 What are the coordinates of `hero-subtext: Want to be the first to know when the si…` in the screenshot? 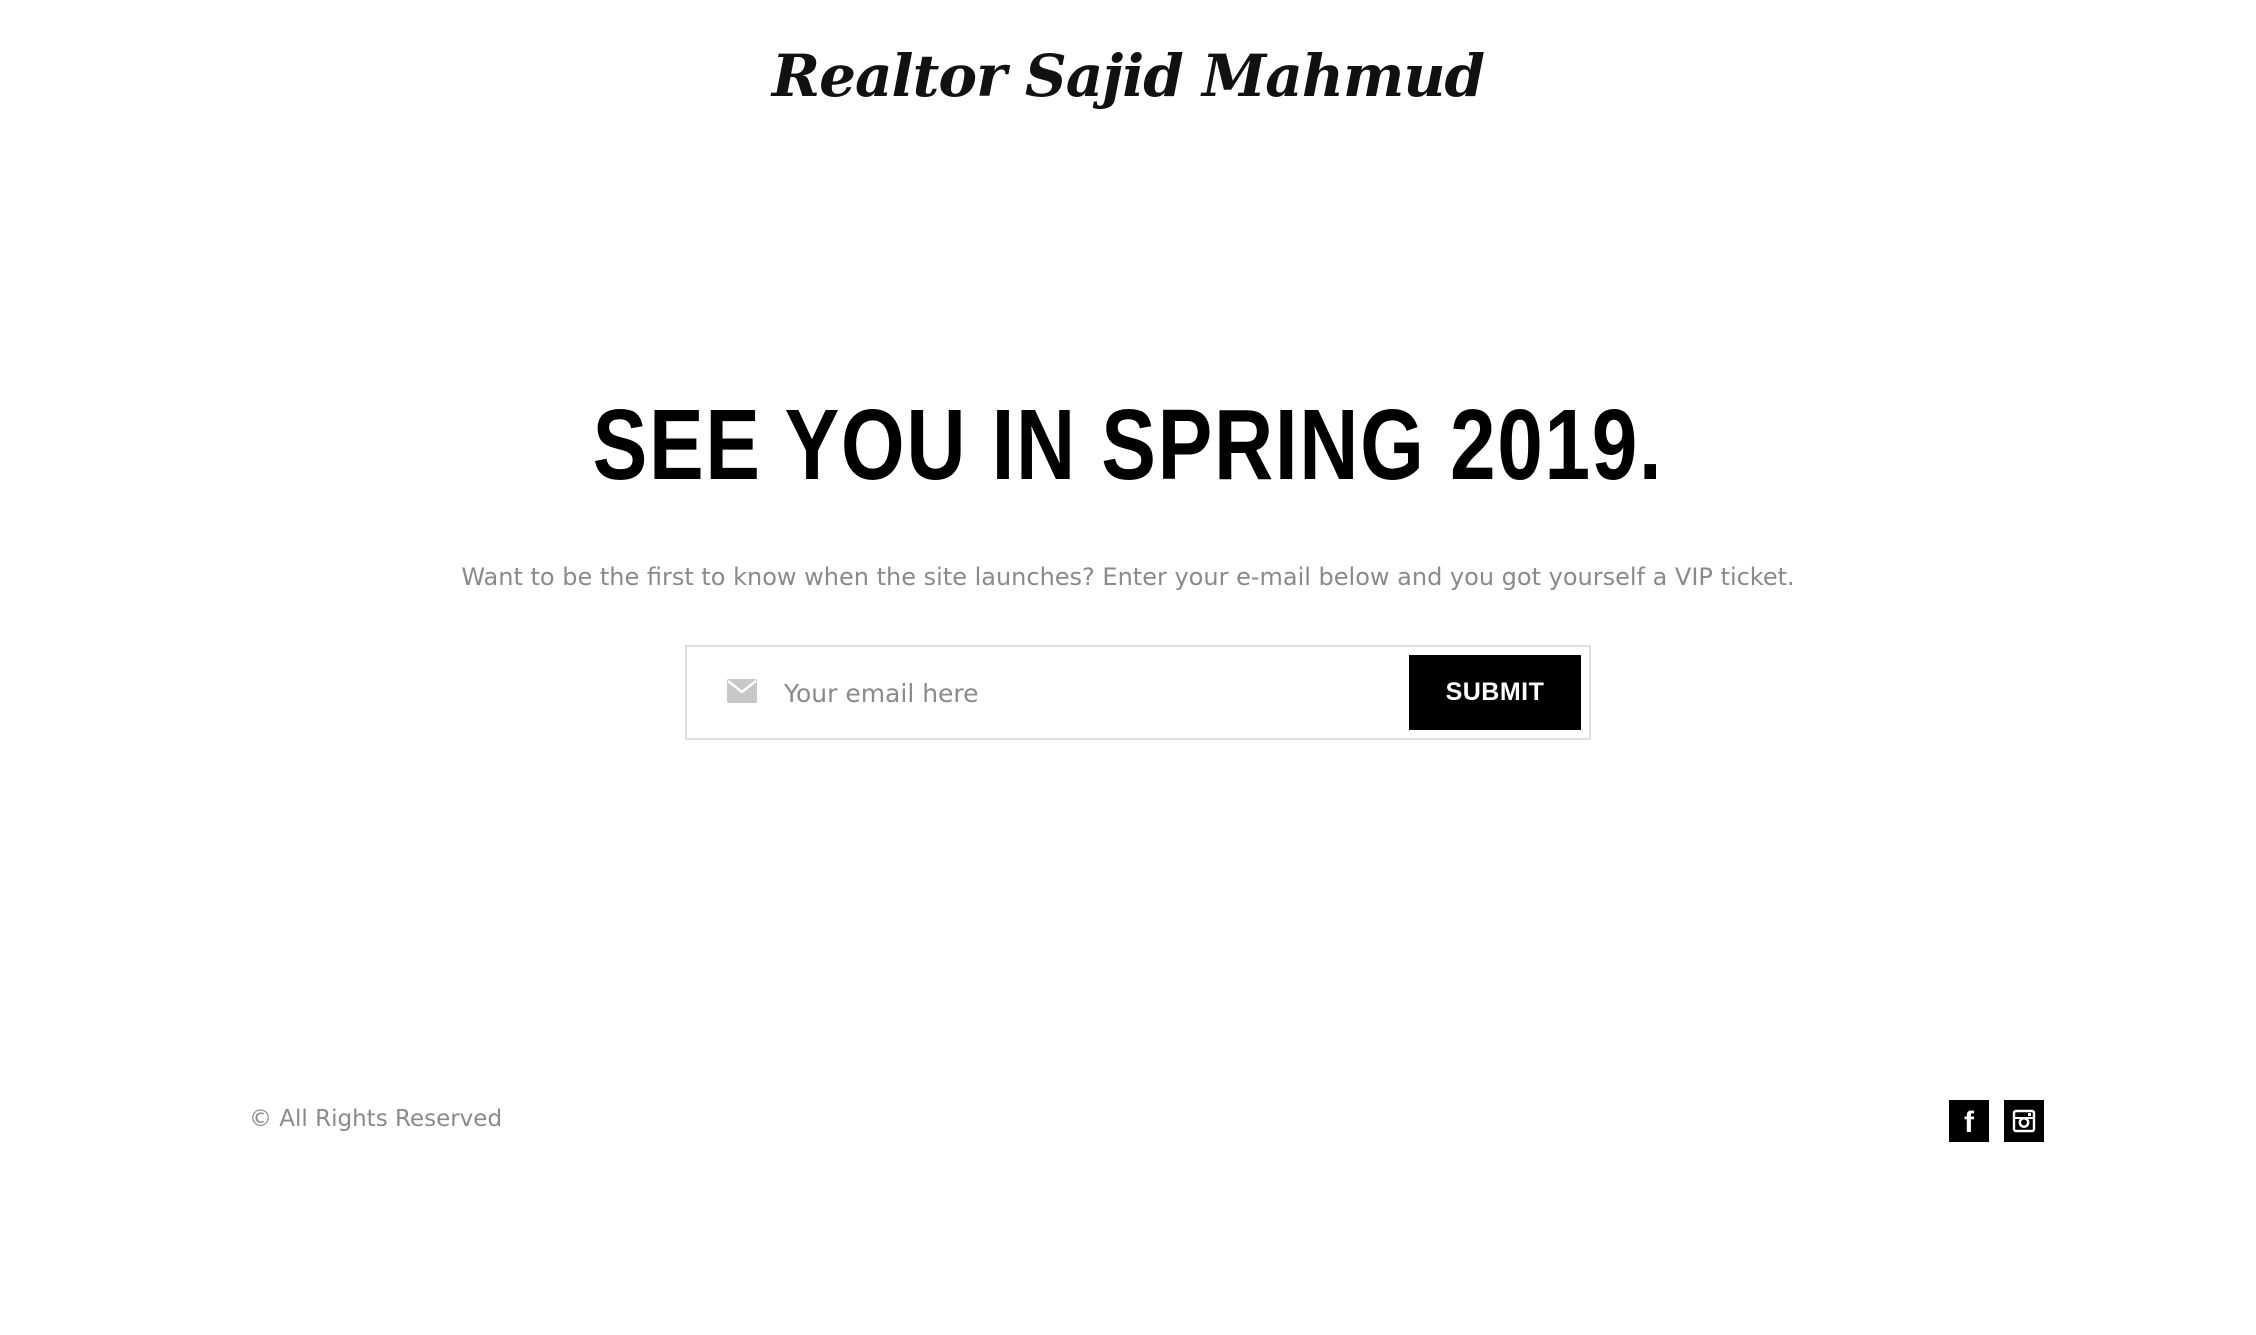 It's located at (1128, 577).